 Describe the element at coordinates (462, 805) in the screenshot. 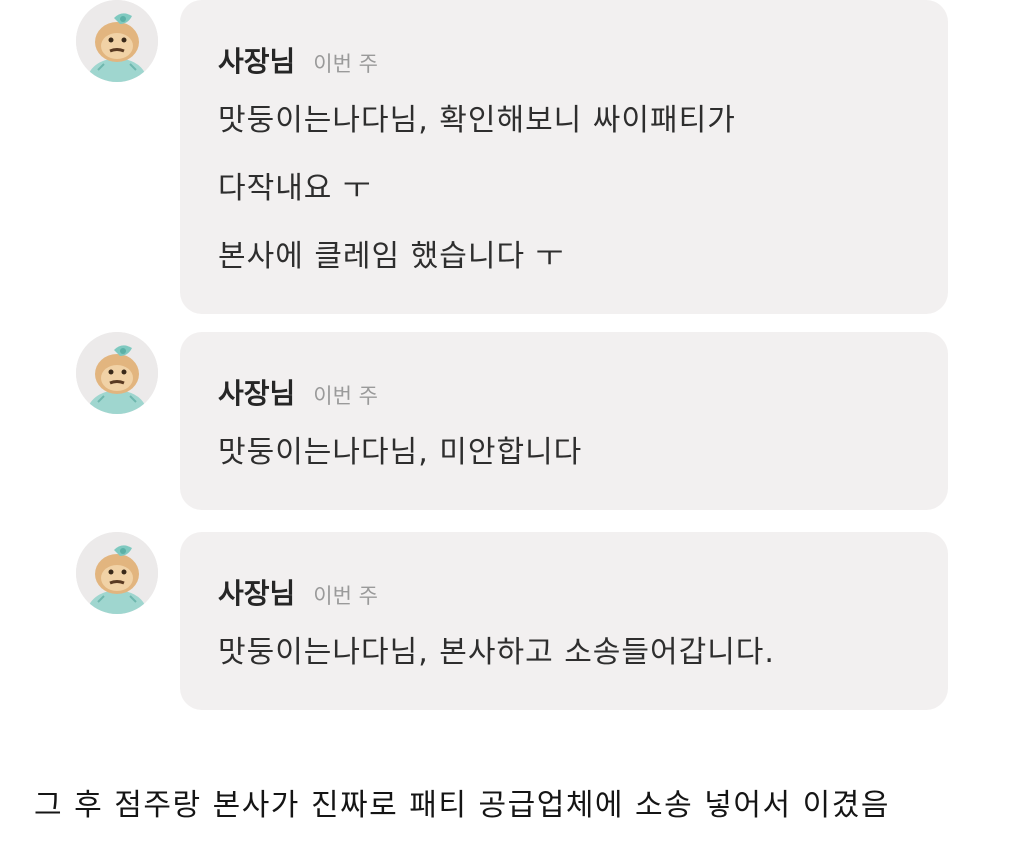

I see `caption-text: 그 후 점주랑 본사가 진짜로 패티 공급업체에 소송 넣어서 이겼음` at that location.